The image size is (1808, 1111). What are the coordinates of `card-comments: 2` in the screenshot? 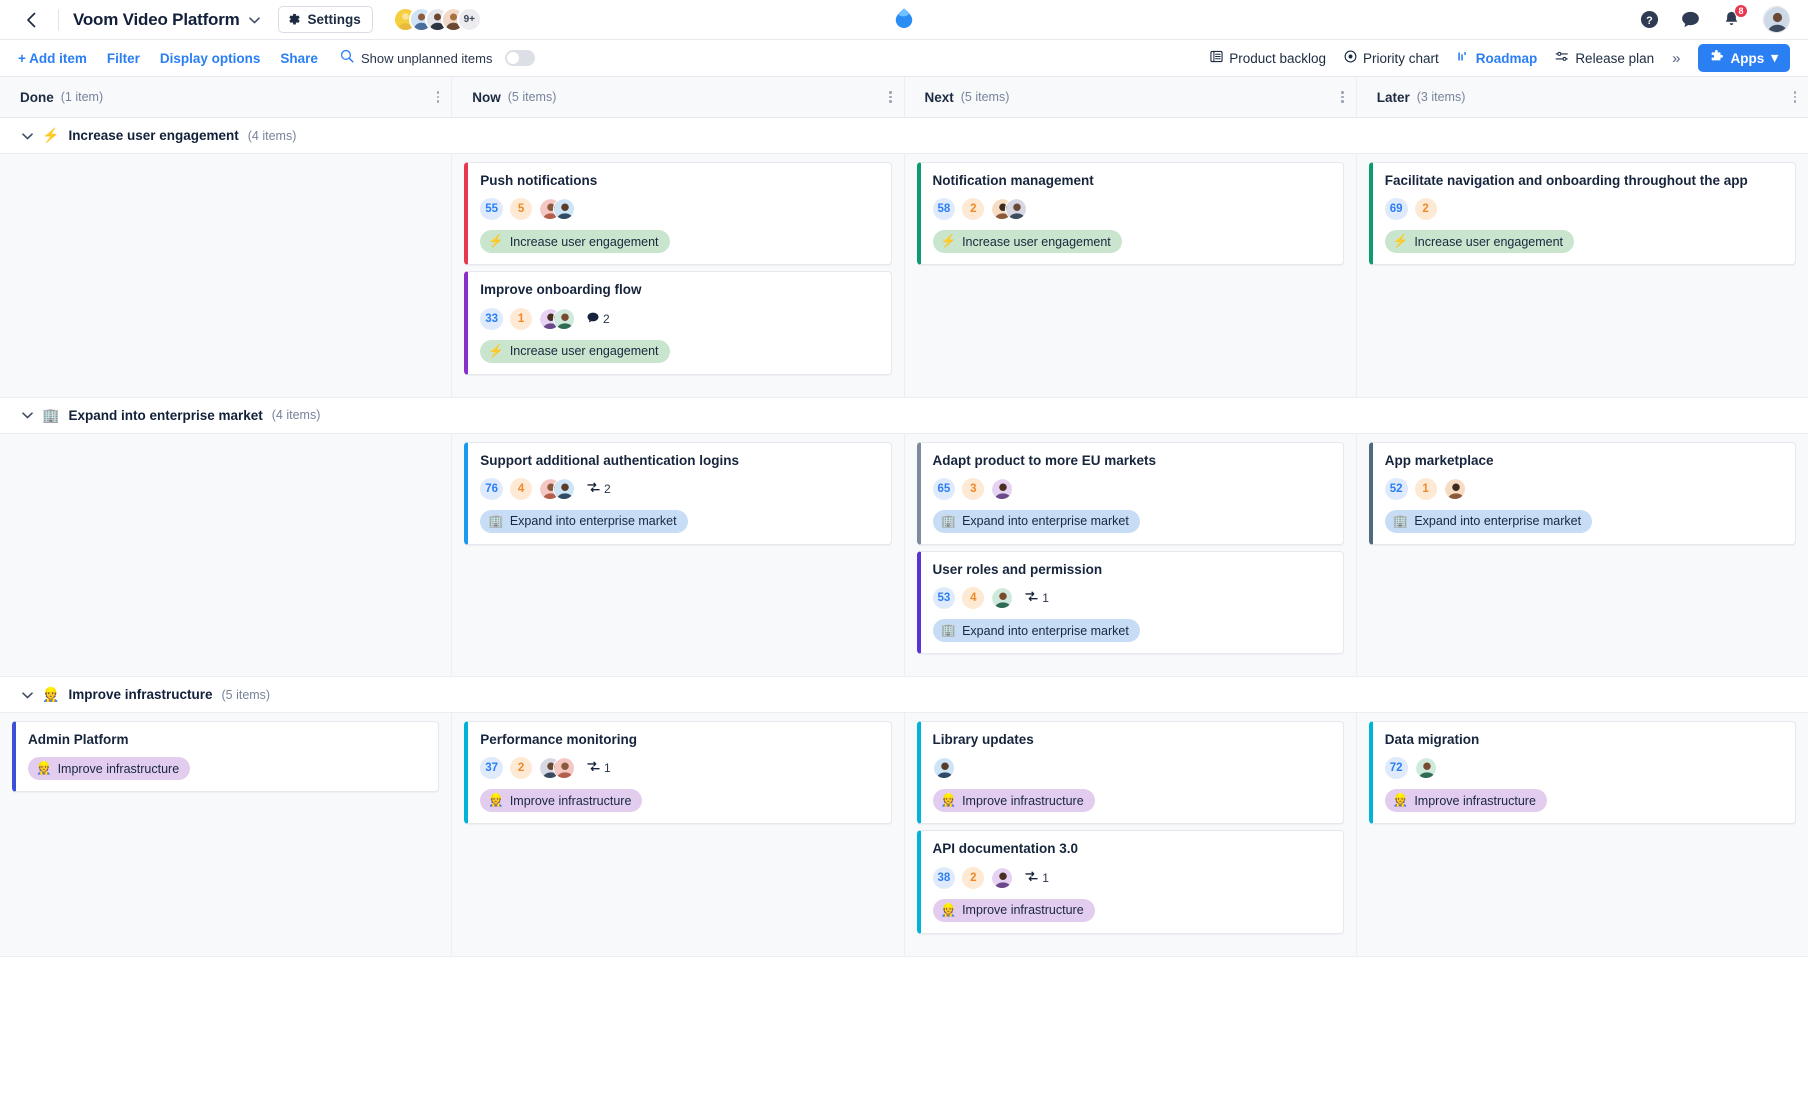 It's located at (598, 319).